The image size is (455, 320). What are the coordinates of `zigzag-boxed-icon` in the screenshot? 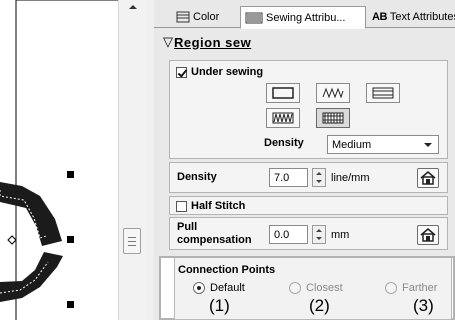 It's located at (283, 118).